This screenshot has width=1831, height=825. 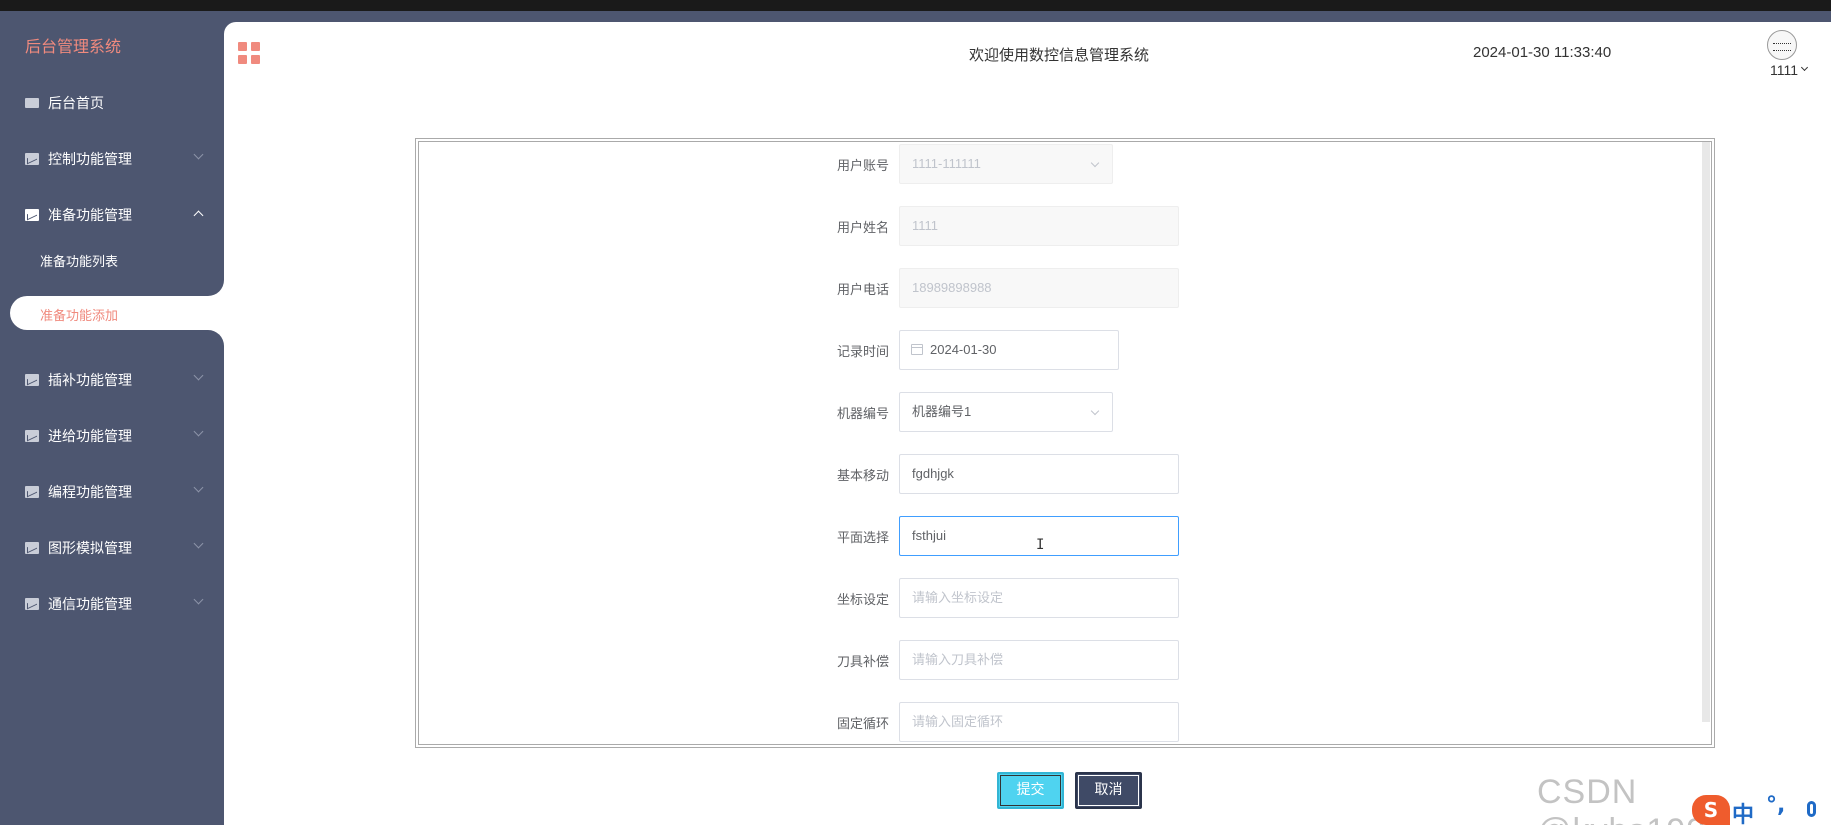 What do you see at coordinates (1039, 660) in the screenshot?
I see `tool-compensation-input: 请输入刀具补偿` at bounding box center [1039, 660].